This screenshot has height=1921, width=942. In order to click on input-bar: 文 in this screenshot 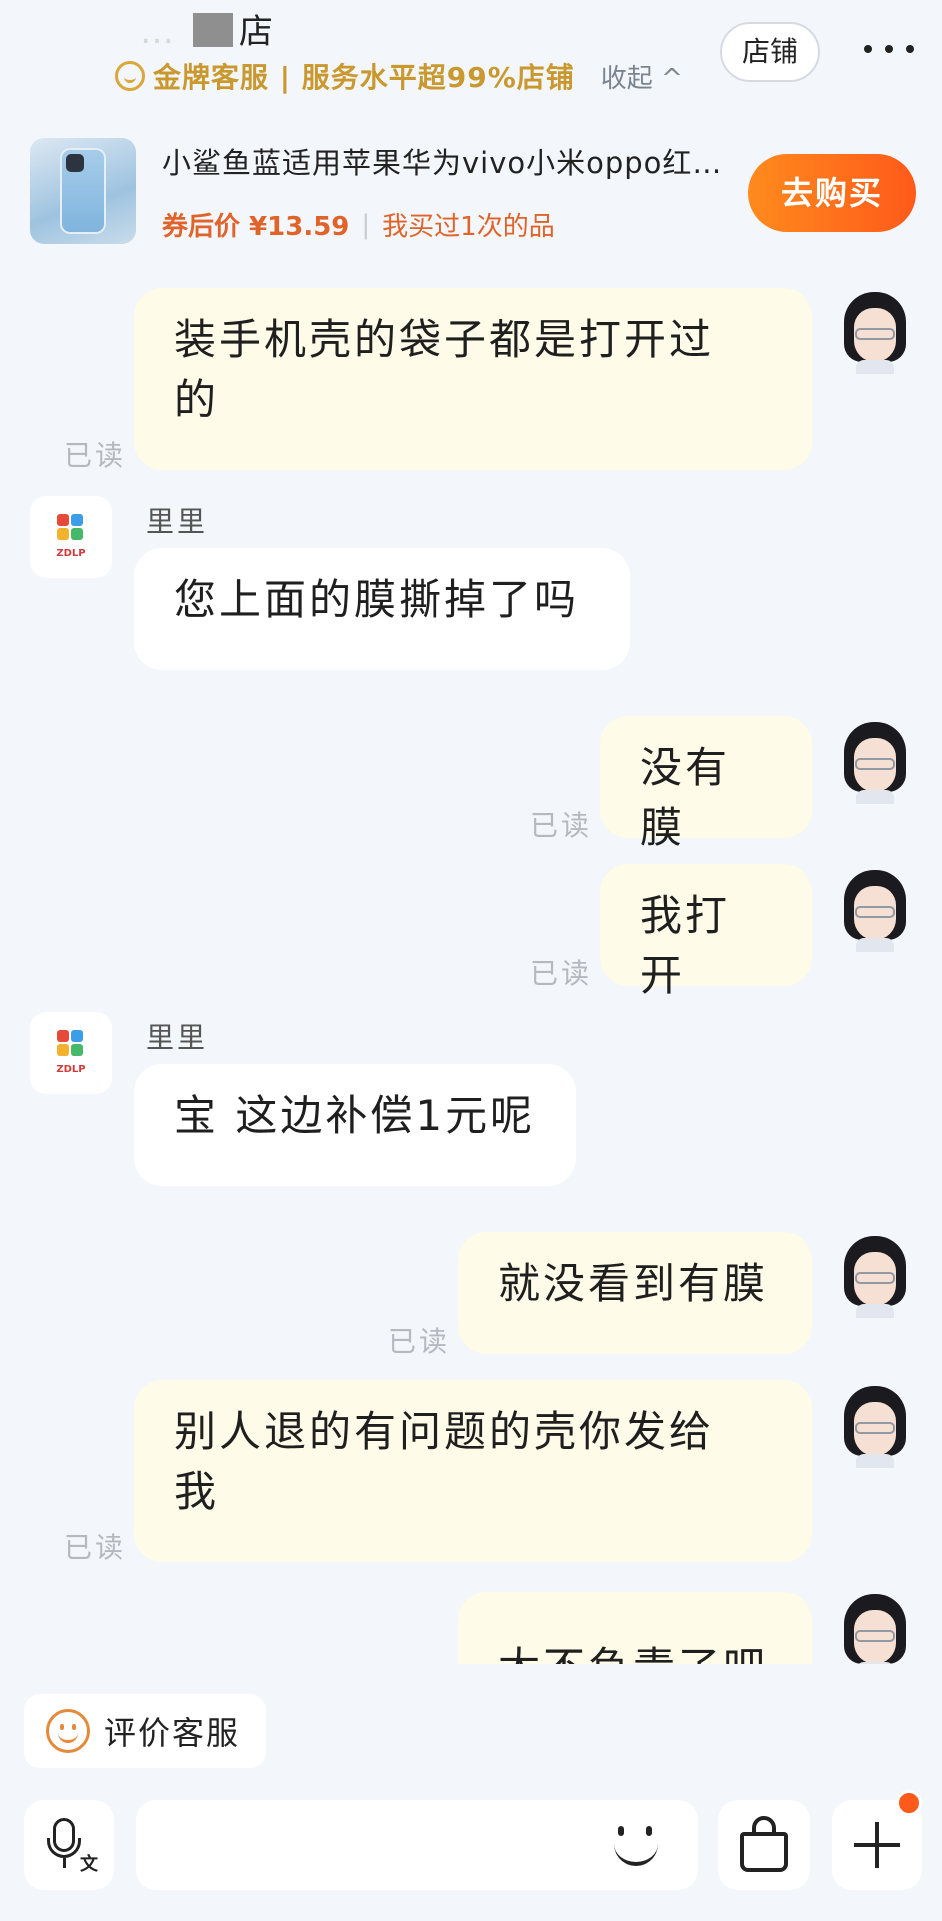, I will do `click(471, 1855)`.